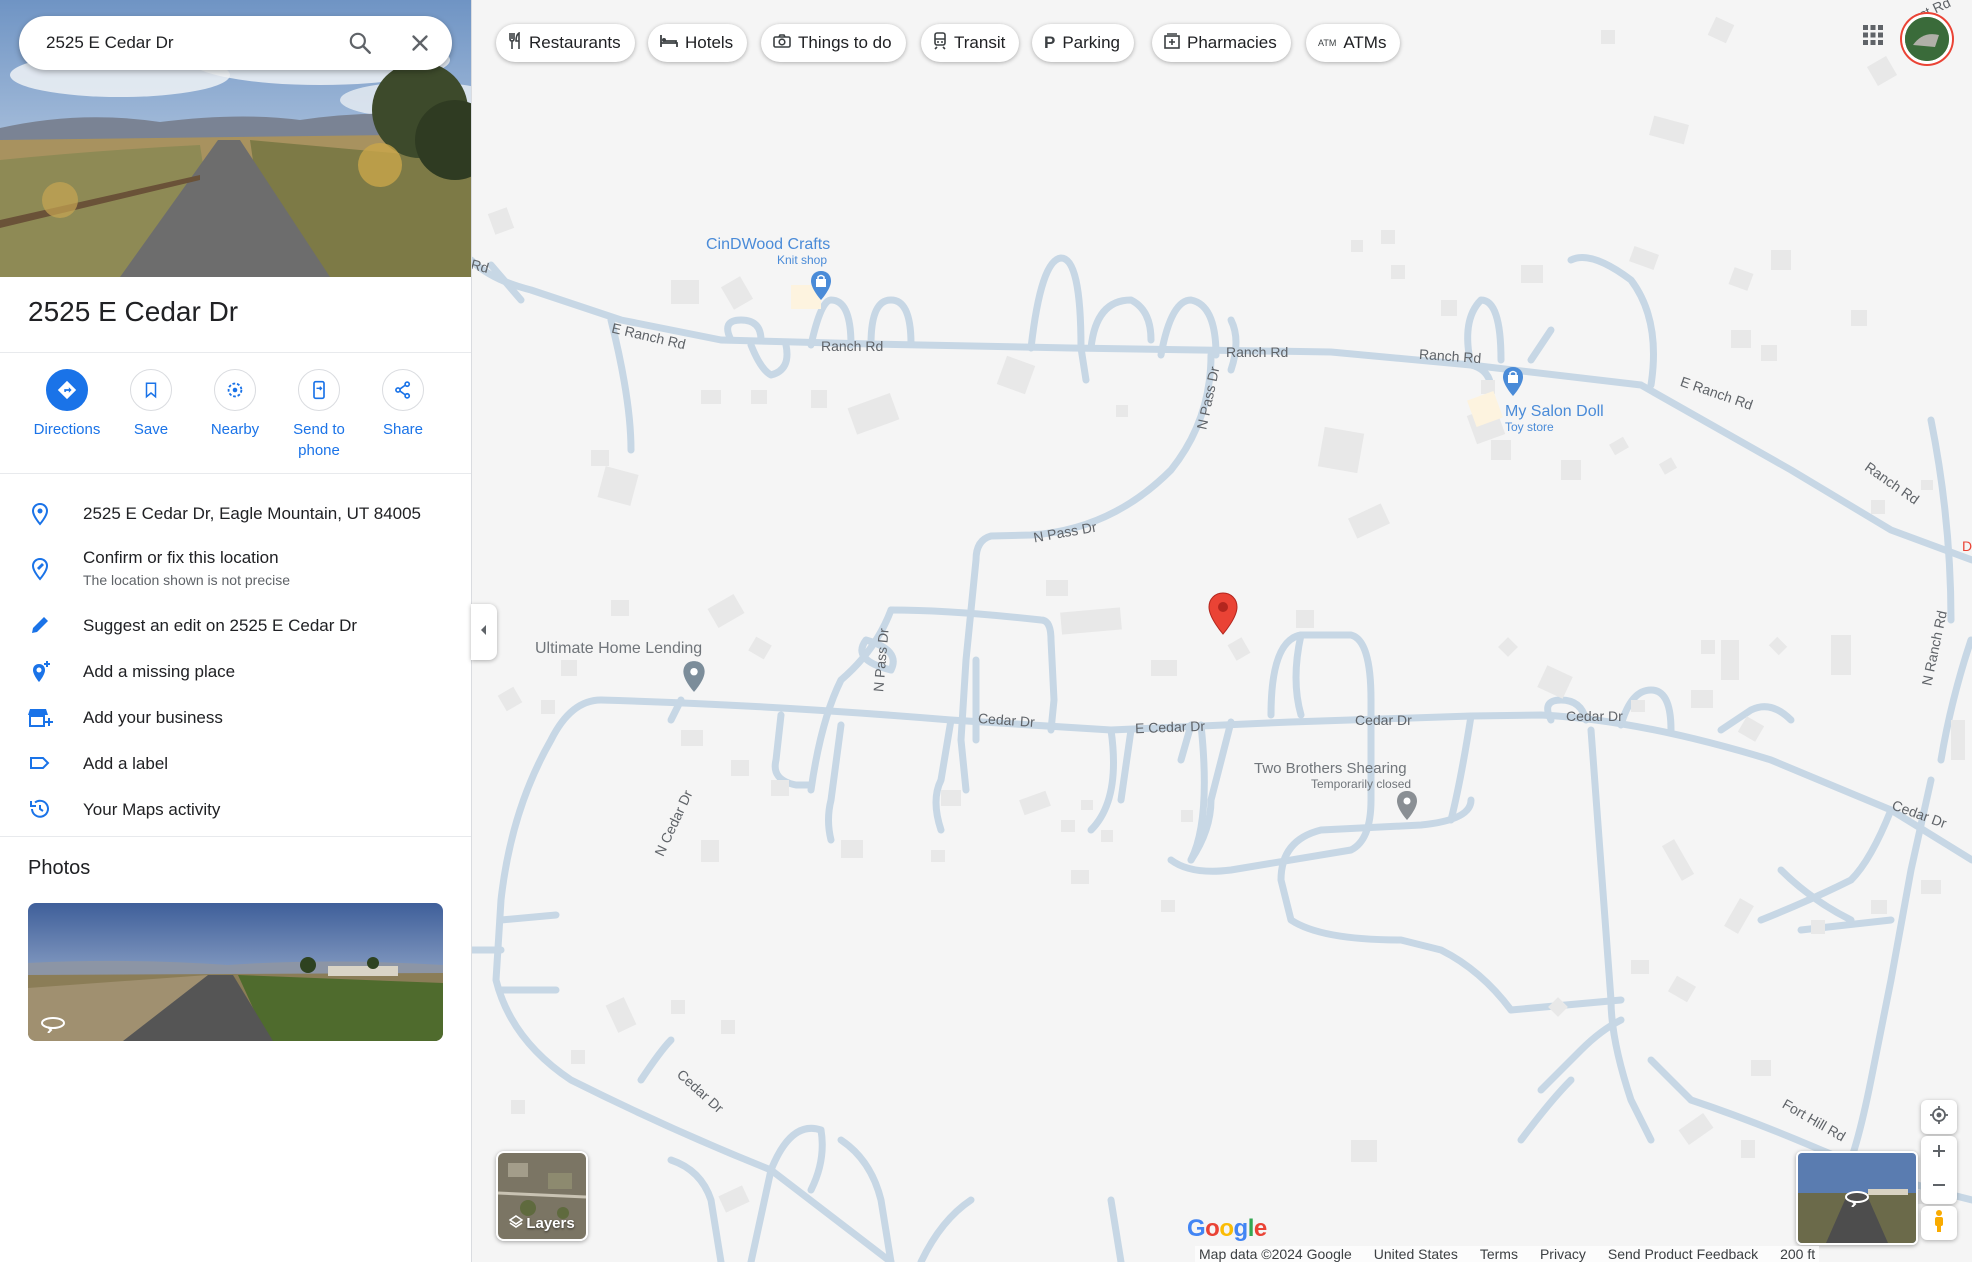 The width and height of the screenshot is (1972, 1262). Describe the element at coordinates (403, 390) in the screenshot. I see `share-icon` at that location.